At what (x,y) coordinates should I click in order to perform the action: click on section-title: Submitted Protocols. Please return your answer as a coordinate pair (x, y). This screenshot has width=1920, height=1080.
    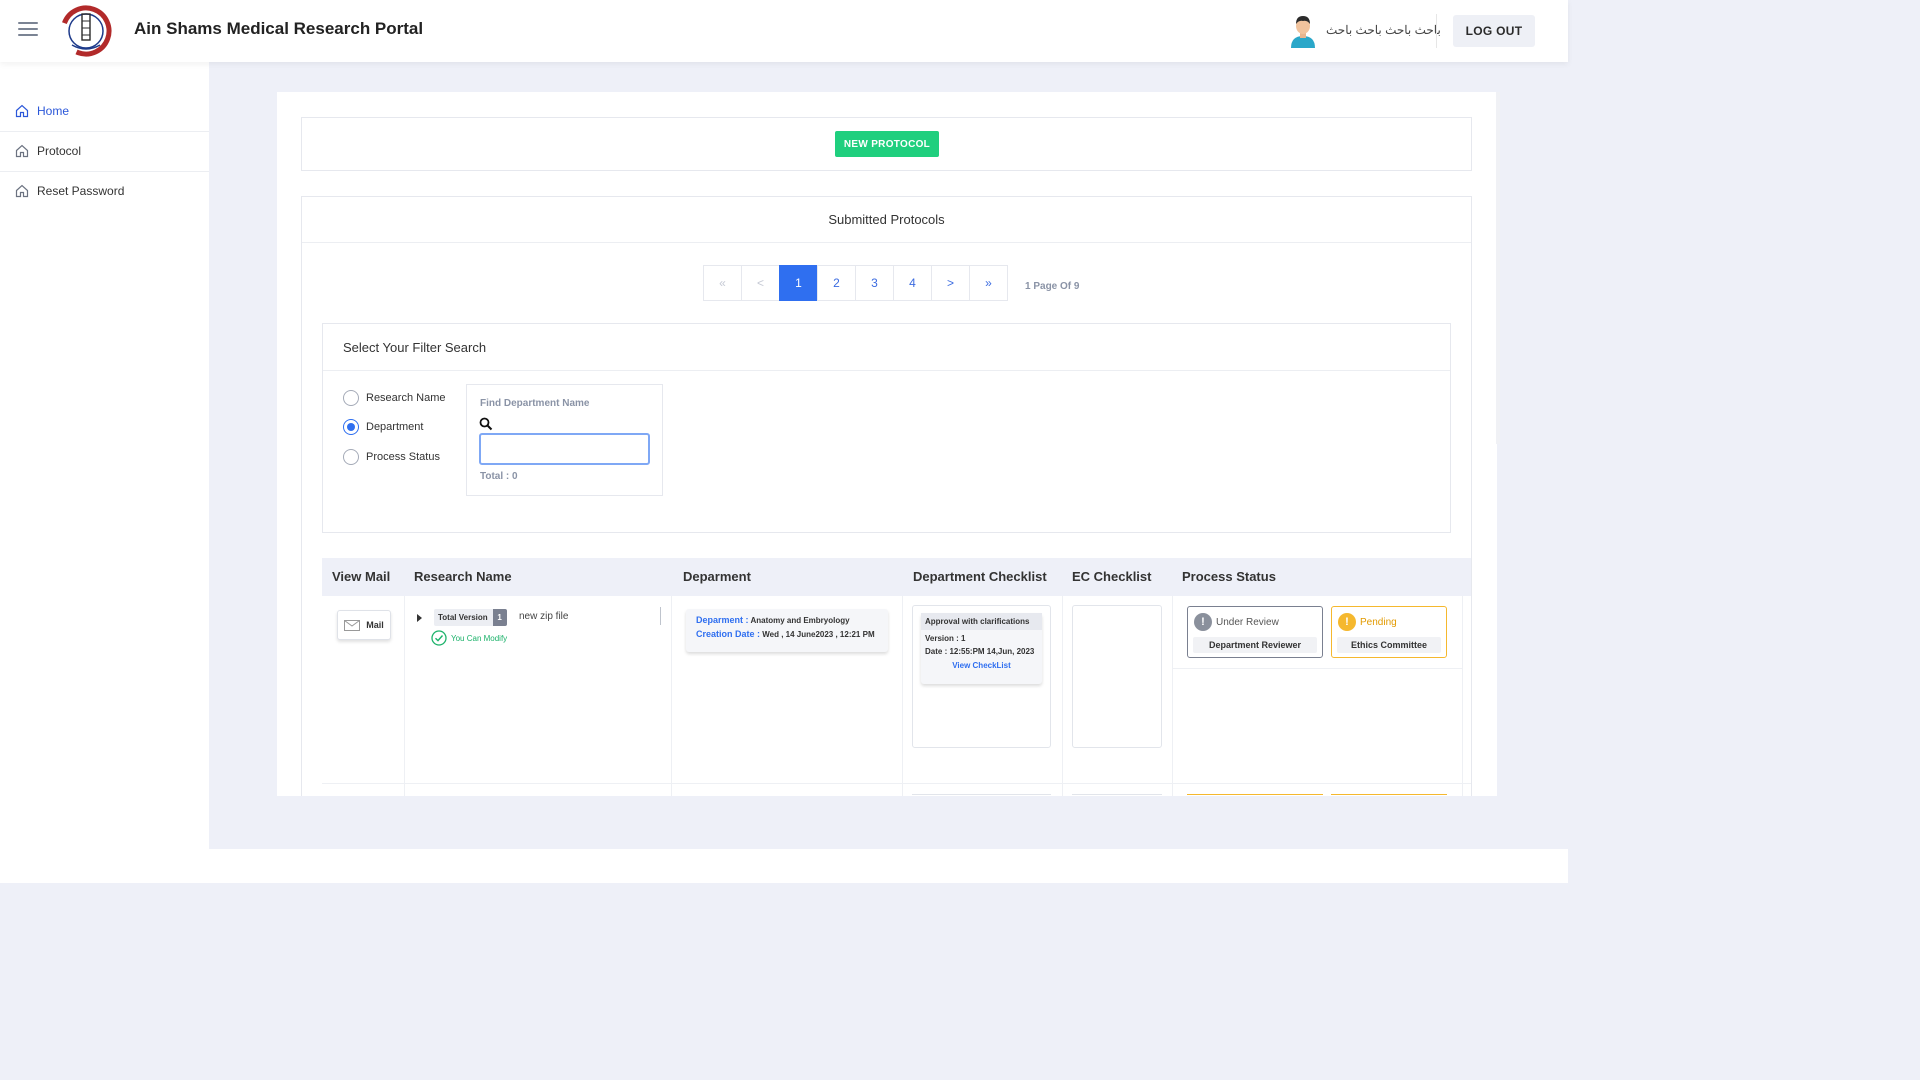
    Looking at the image, I should click on (886, 220).